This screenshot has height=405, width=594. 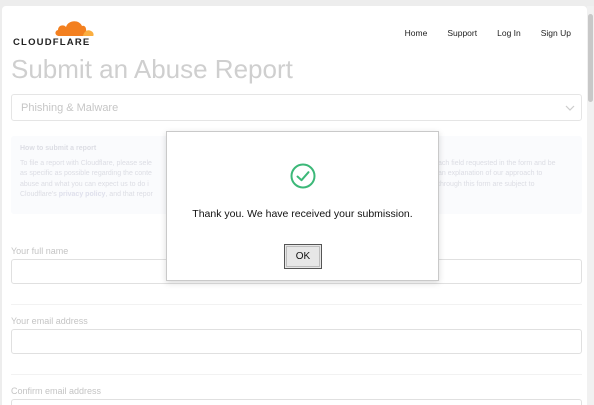 What do you see at coordinates (497, 163) in the screenshot?
I see `info-text-1b: ach field requested in the form and be` at bounding box center [497, 163].